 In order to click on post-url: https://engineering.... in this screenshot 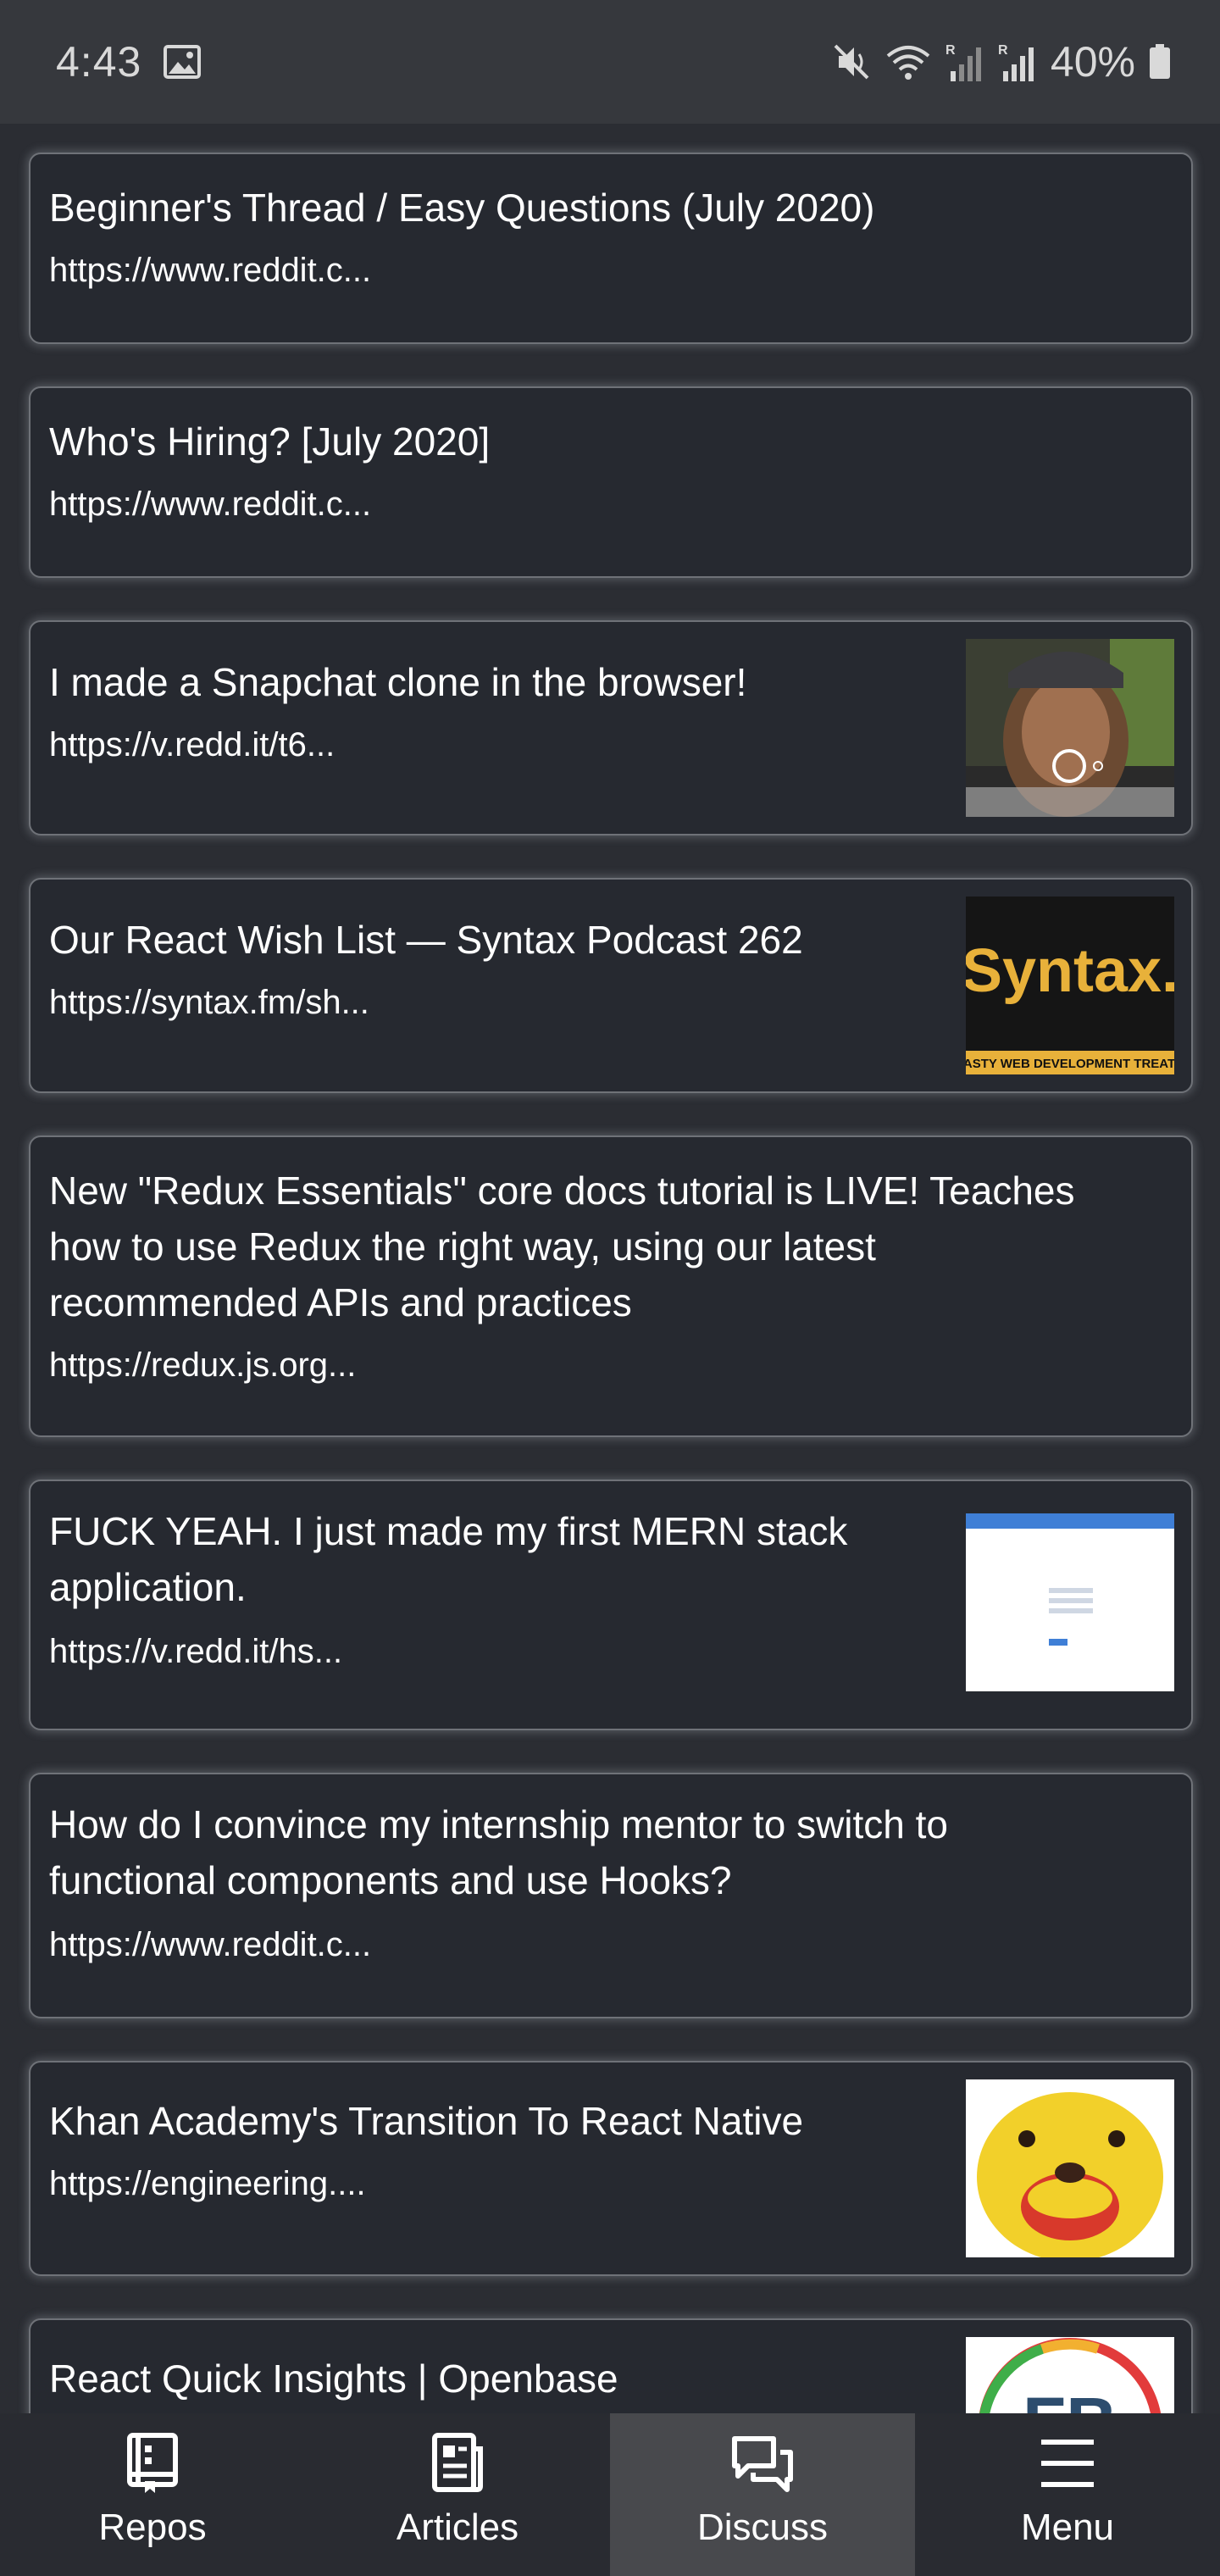, I will do `click(207, 2183)`.